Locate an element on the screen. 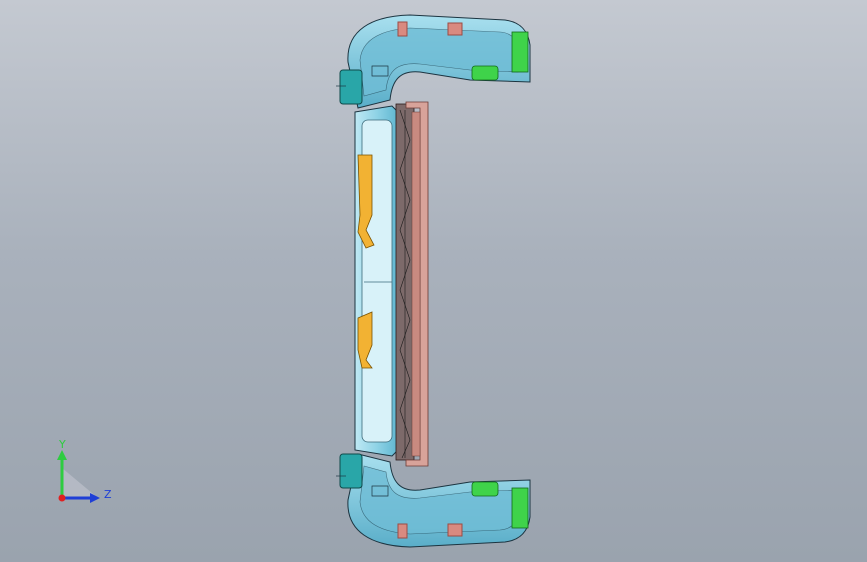 The image size is (867, 562). bottom-arm-inner is located at coordinates (439, 500).